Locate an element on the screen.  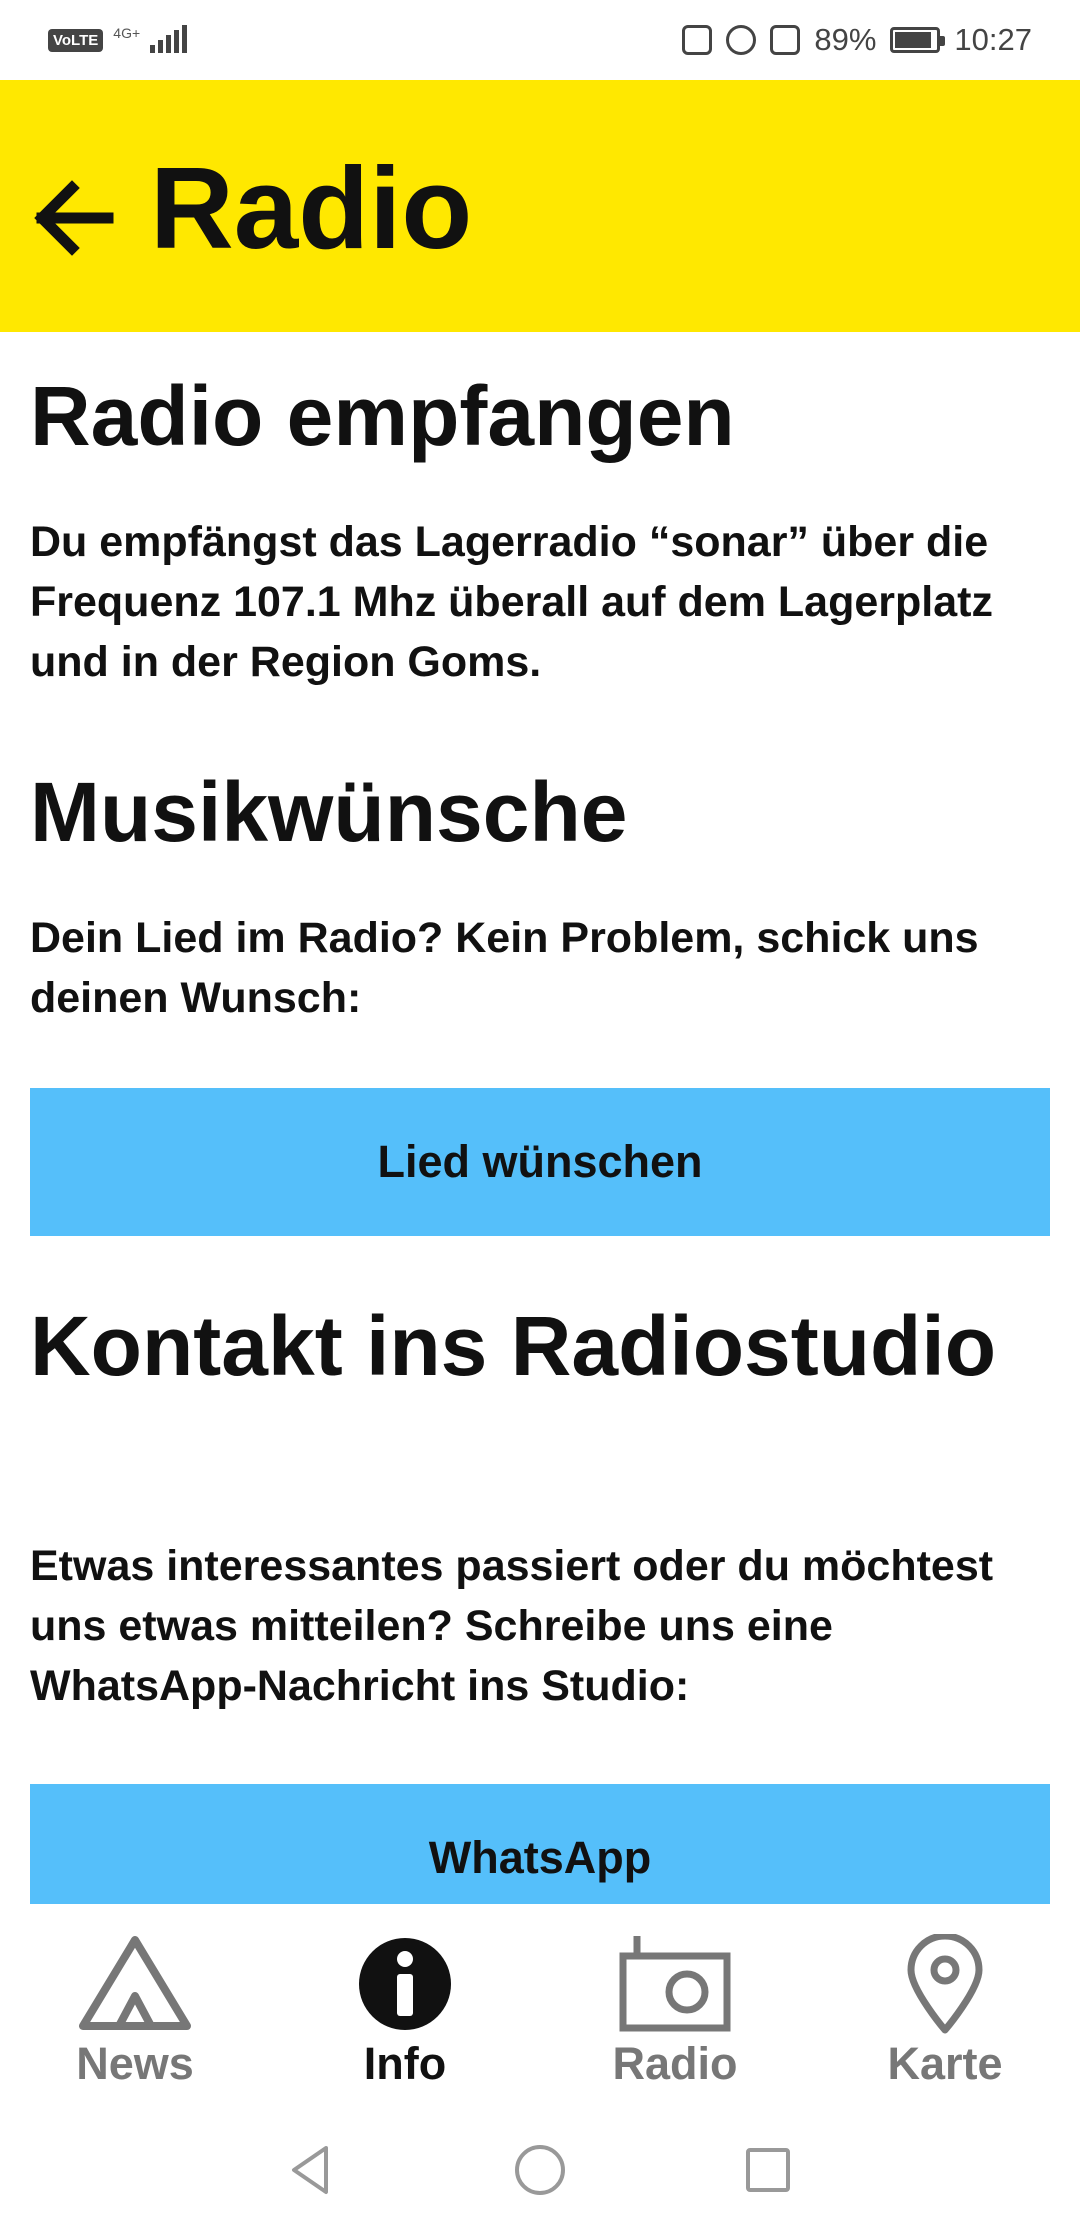
map-pin-icon is located at coordinates (945, 1984).